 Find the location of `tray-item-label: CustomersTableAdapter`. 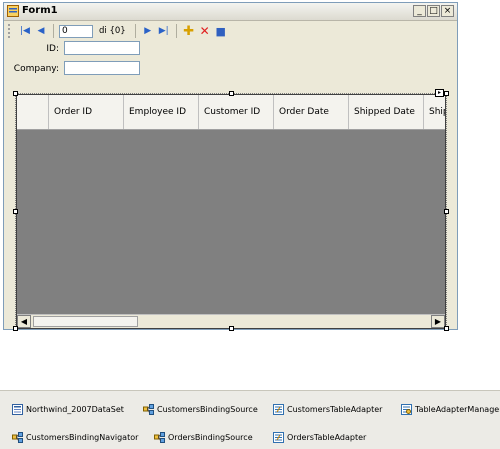

tray-item-label: CustomersTableAdapter is located at coordinates (335, 409).